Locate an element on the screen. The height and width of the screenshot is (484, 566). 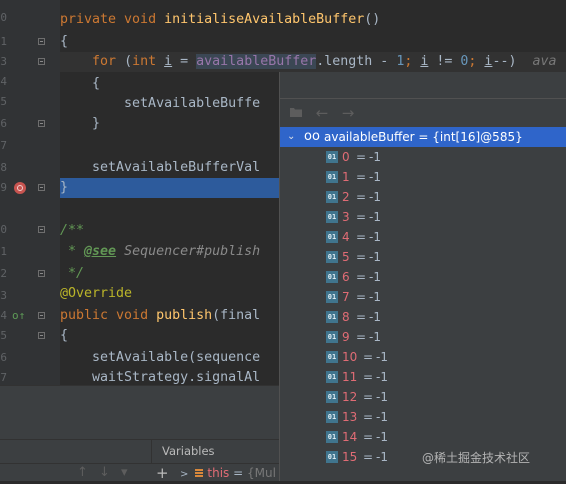
variables-title: Variables is located at coordinates (188, 451).